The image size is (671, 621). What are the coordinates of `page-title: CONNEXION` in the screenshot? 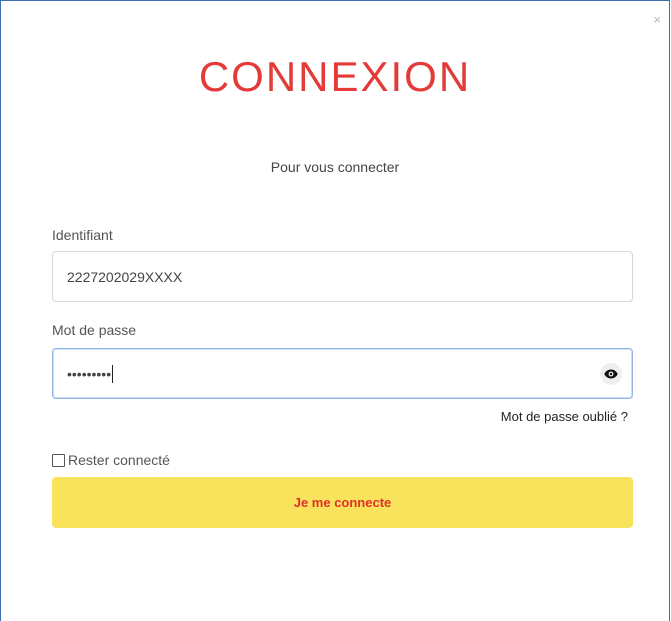 It's located at (335, 76).